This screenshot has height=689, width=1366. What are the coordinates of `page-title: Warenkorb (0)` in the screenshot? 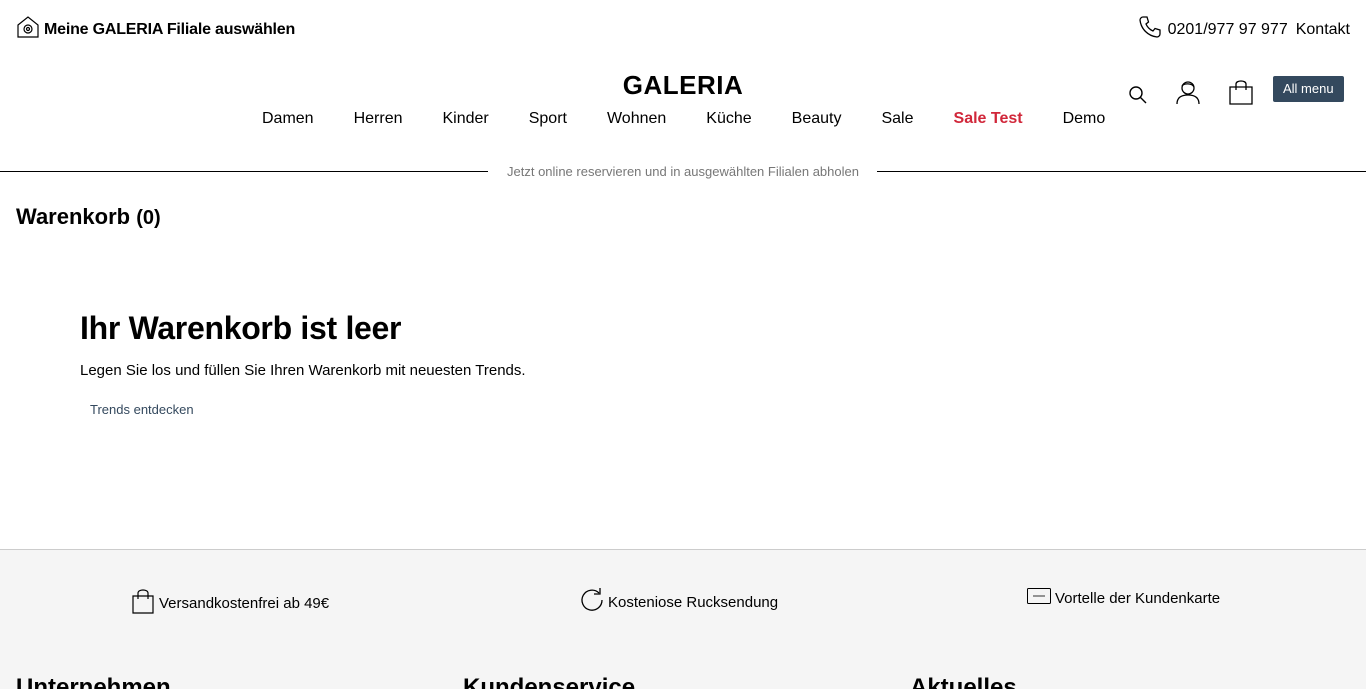 It's located at (88, 217).